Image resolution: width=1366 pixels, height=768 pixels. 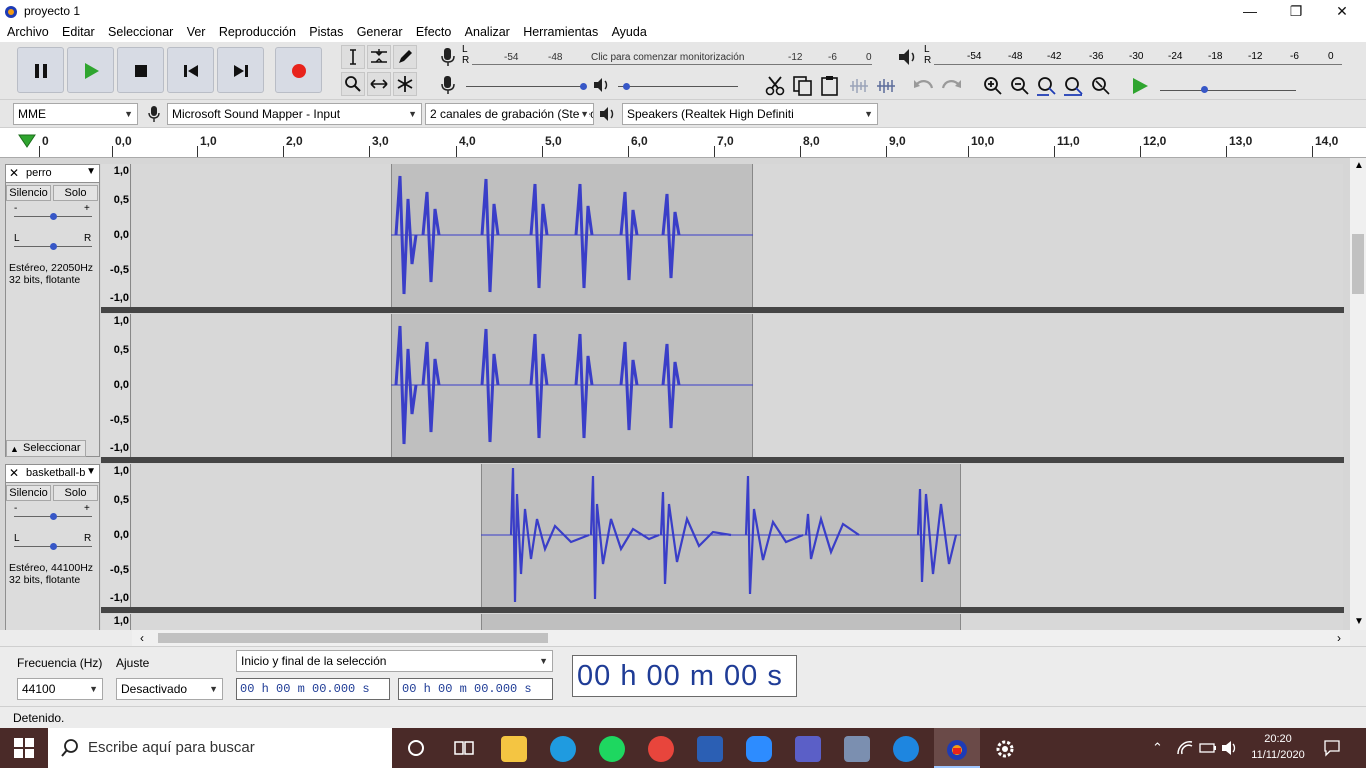 What do you see at coordinates (91, 471) in the screenshot?
I see `chevron-down-icon: ▼` at bounding box center [91, 471].